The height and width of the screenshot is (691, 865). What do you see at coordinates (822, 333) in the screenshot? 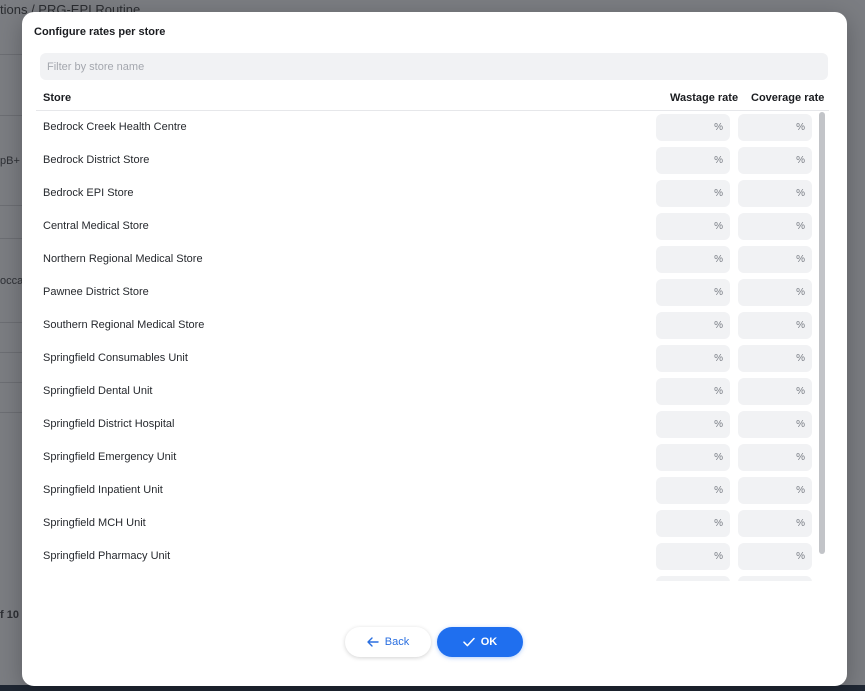
I see `scrollbar-thumb` at bounding box center [822, 333].